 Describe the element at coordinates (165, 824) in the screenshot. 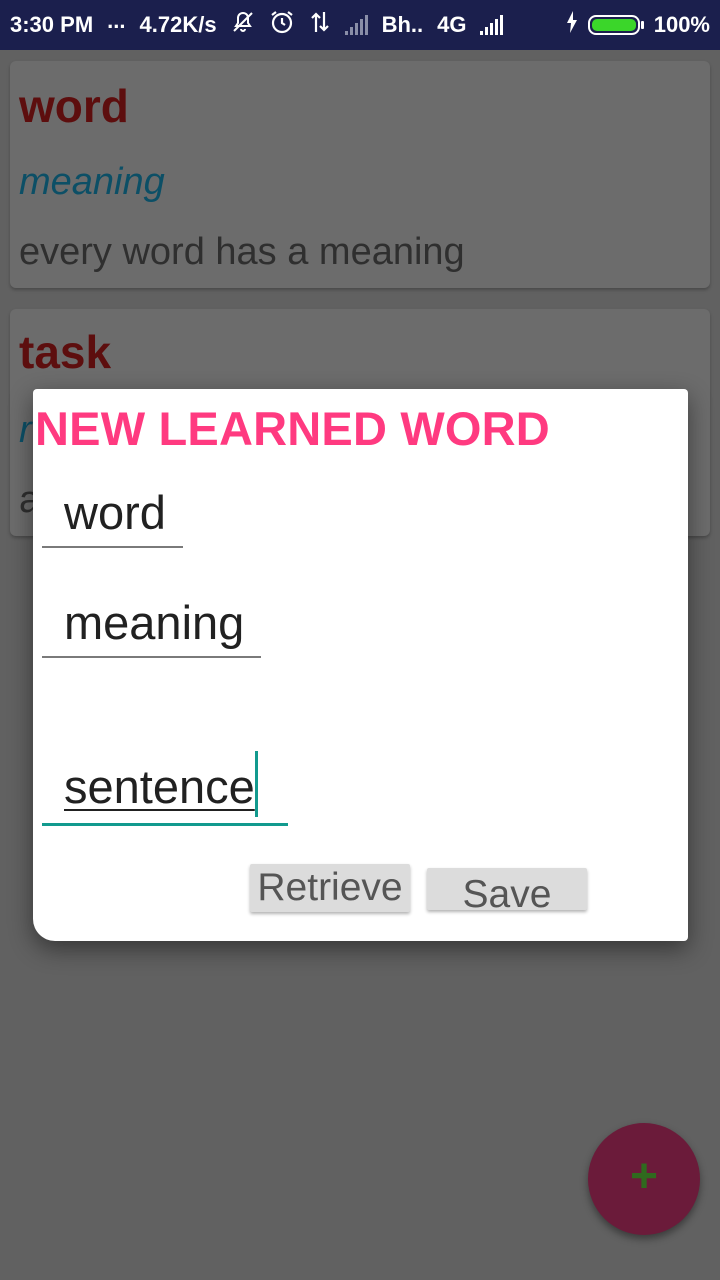

I see `sentence-input-underline` at that location.